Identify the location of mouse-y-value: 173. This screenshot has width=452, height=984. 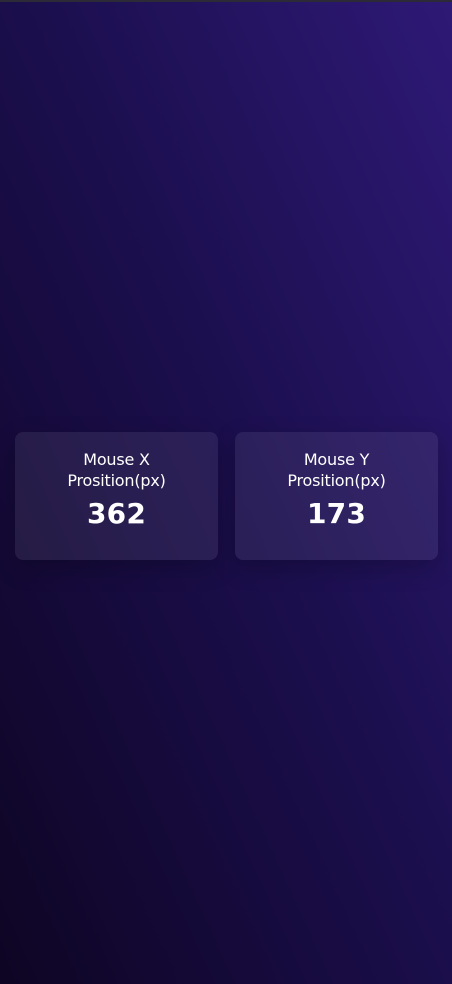
(336, 513).